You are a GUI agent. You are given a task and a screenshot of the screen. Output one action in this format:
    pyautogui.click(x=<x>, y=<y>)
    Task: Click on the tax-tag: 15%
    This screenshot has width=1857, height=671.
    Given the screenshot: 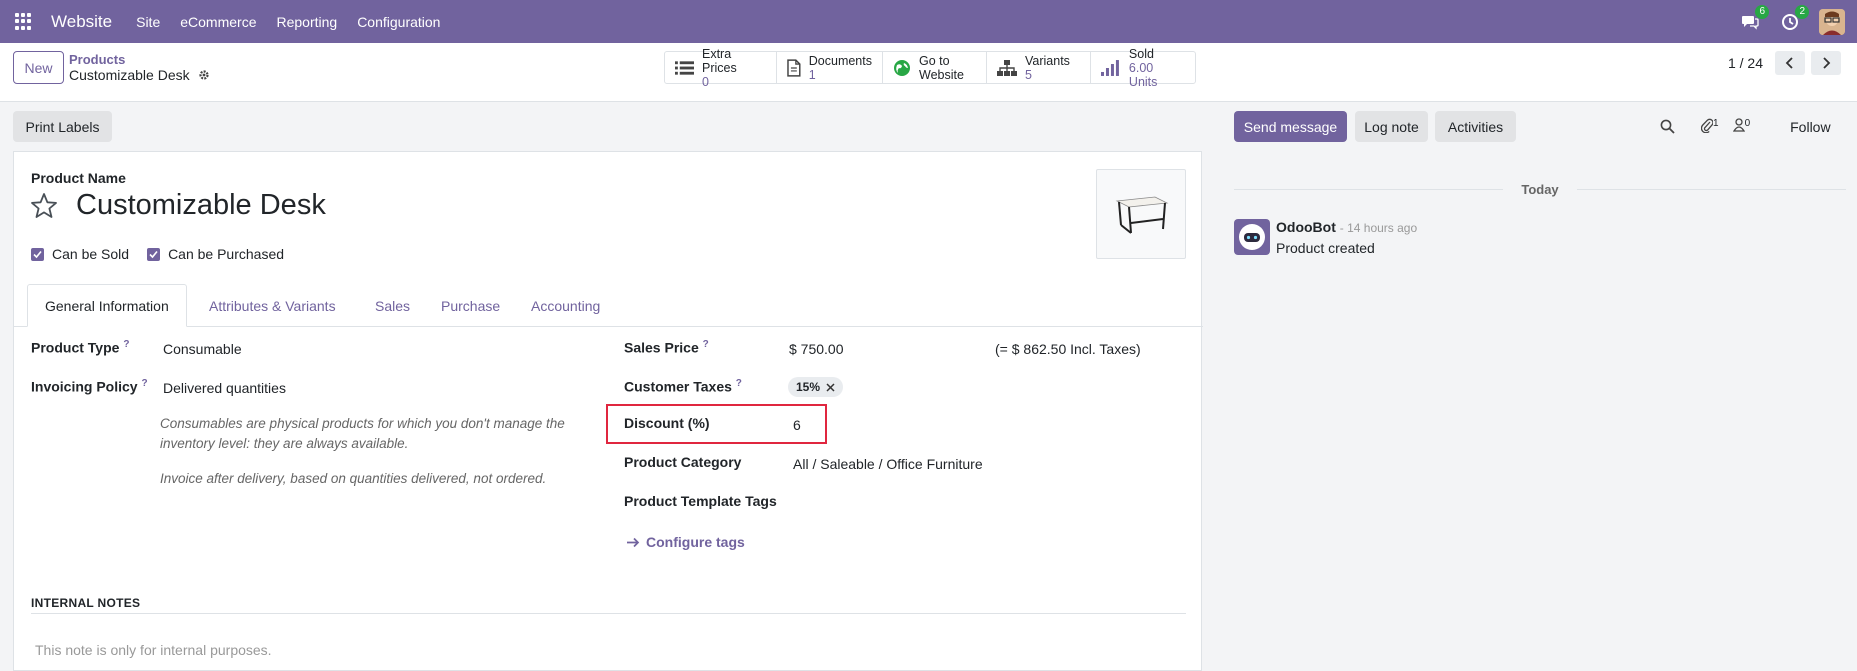 What is the action you would take?
    pyautogui.click(x=816, y=387)
    